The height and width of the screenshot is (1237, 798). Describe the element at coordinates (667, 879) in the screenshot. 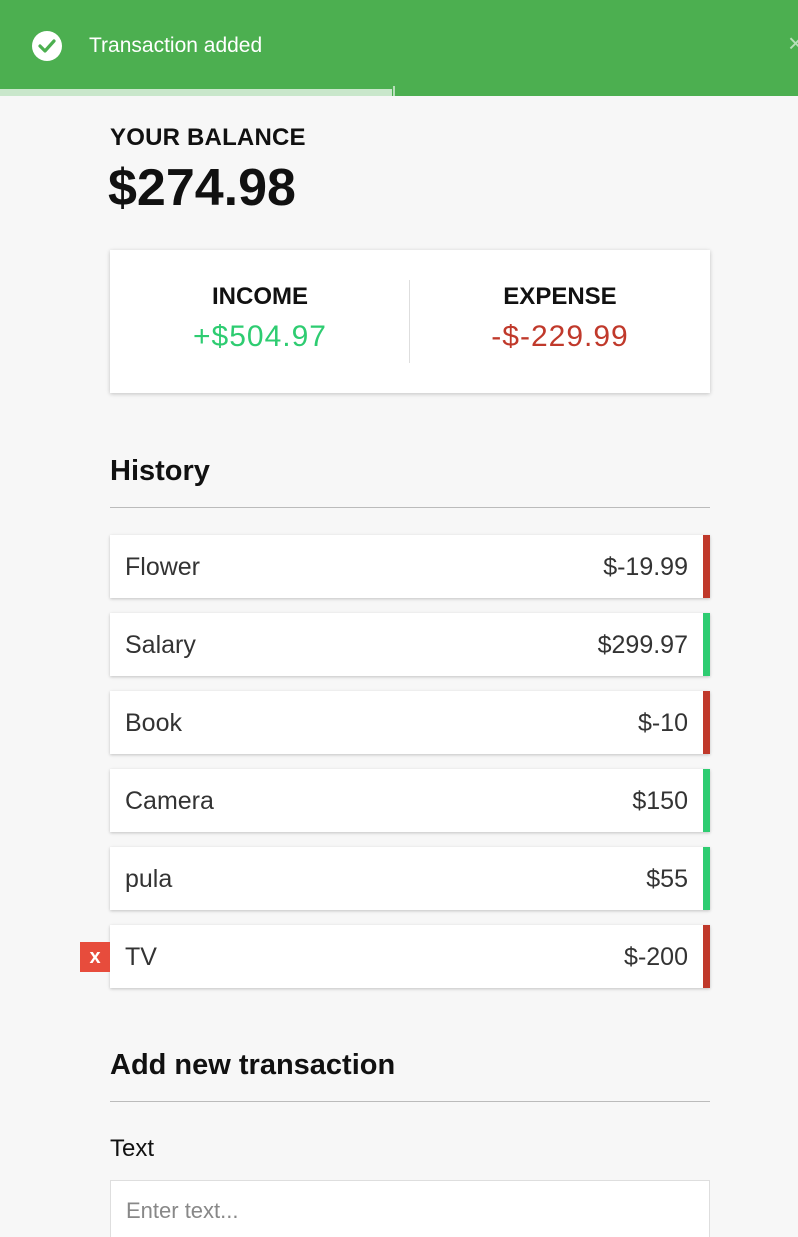

I see `transaction-amount: $55` at that location.